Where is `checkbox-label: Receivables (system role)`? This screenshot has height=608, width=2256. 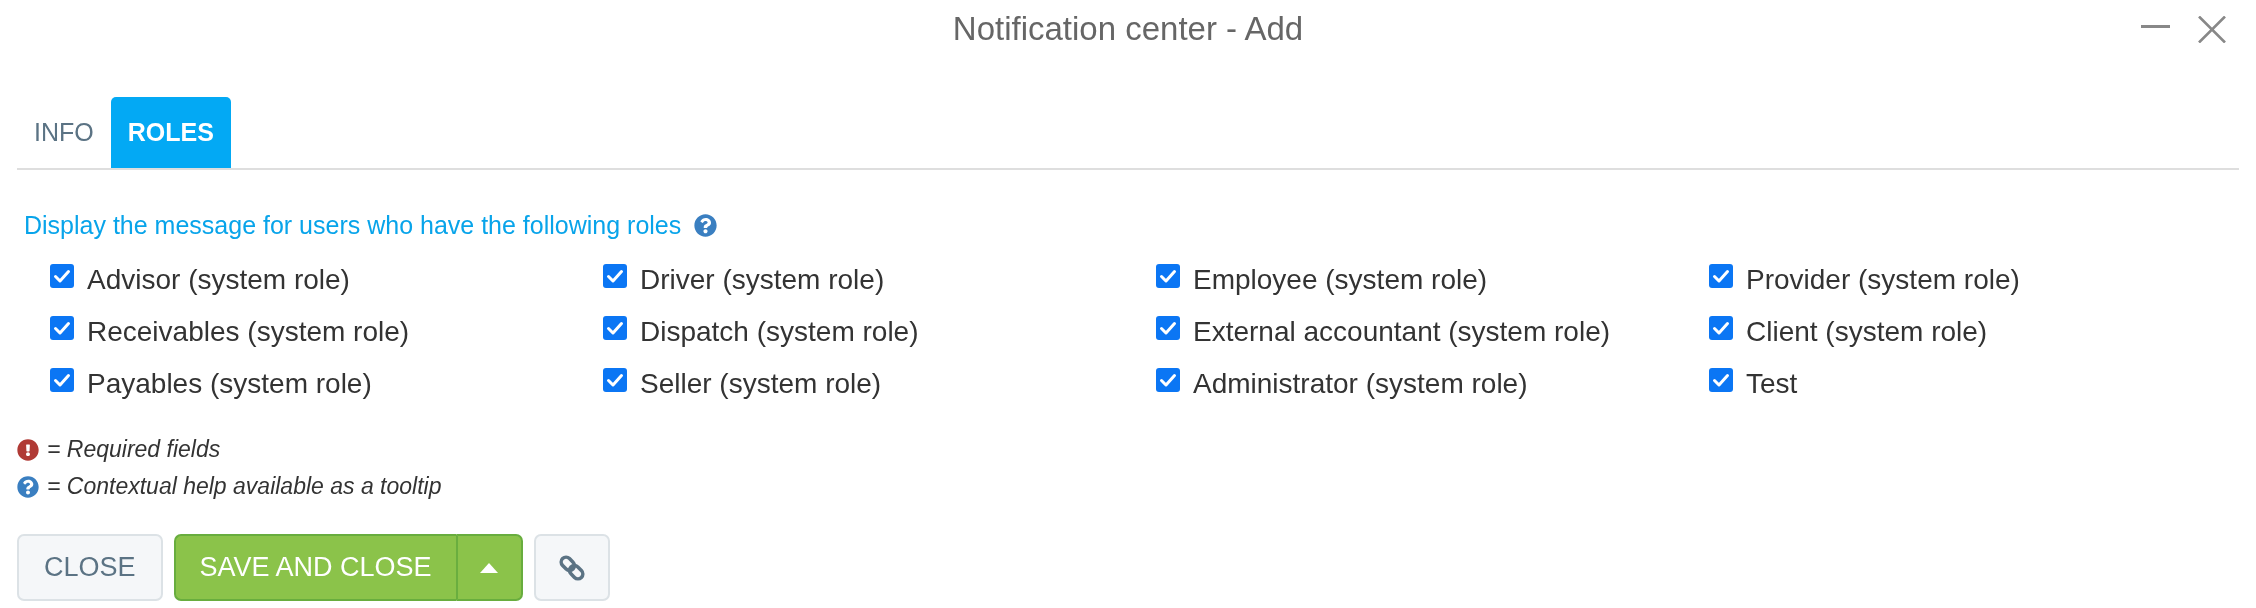
checkbox-label: Receivables (system role) is located at coordinates (248, 332).